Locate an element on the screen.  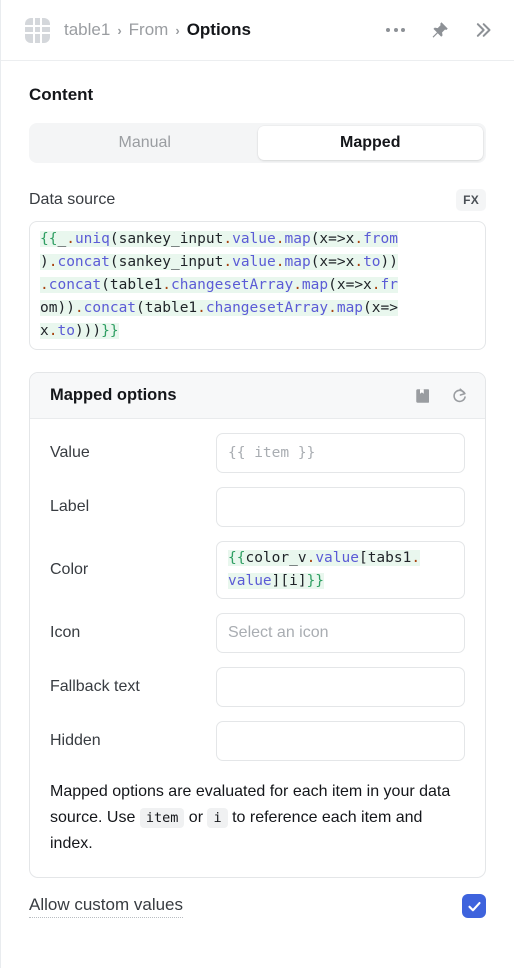
color-input: {{color_v.value[tabs1. value][i]}} is located at coordinates (340, 570).